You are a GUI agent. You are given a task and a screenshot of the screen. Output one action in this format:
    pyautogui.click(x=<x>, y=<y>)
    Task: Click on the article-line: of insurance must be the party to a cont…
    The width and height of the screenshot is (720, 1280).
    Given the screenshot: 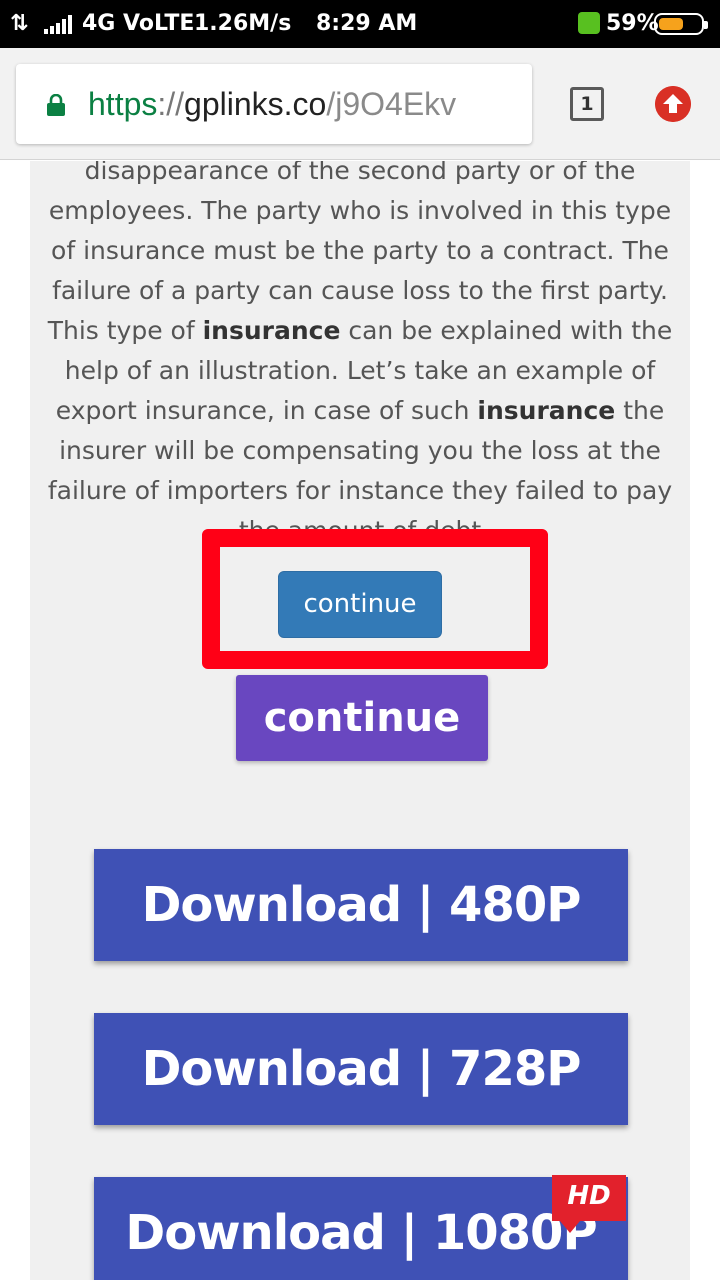 What is the action you would take?
    pyautogui.click(x=360, y=250)
    